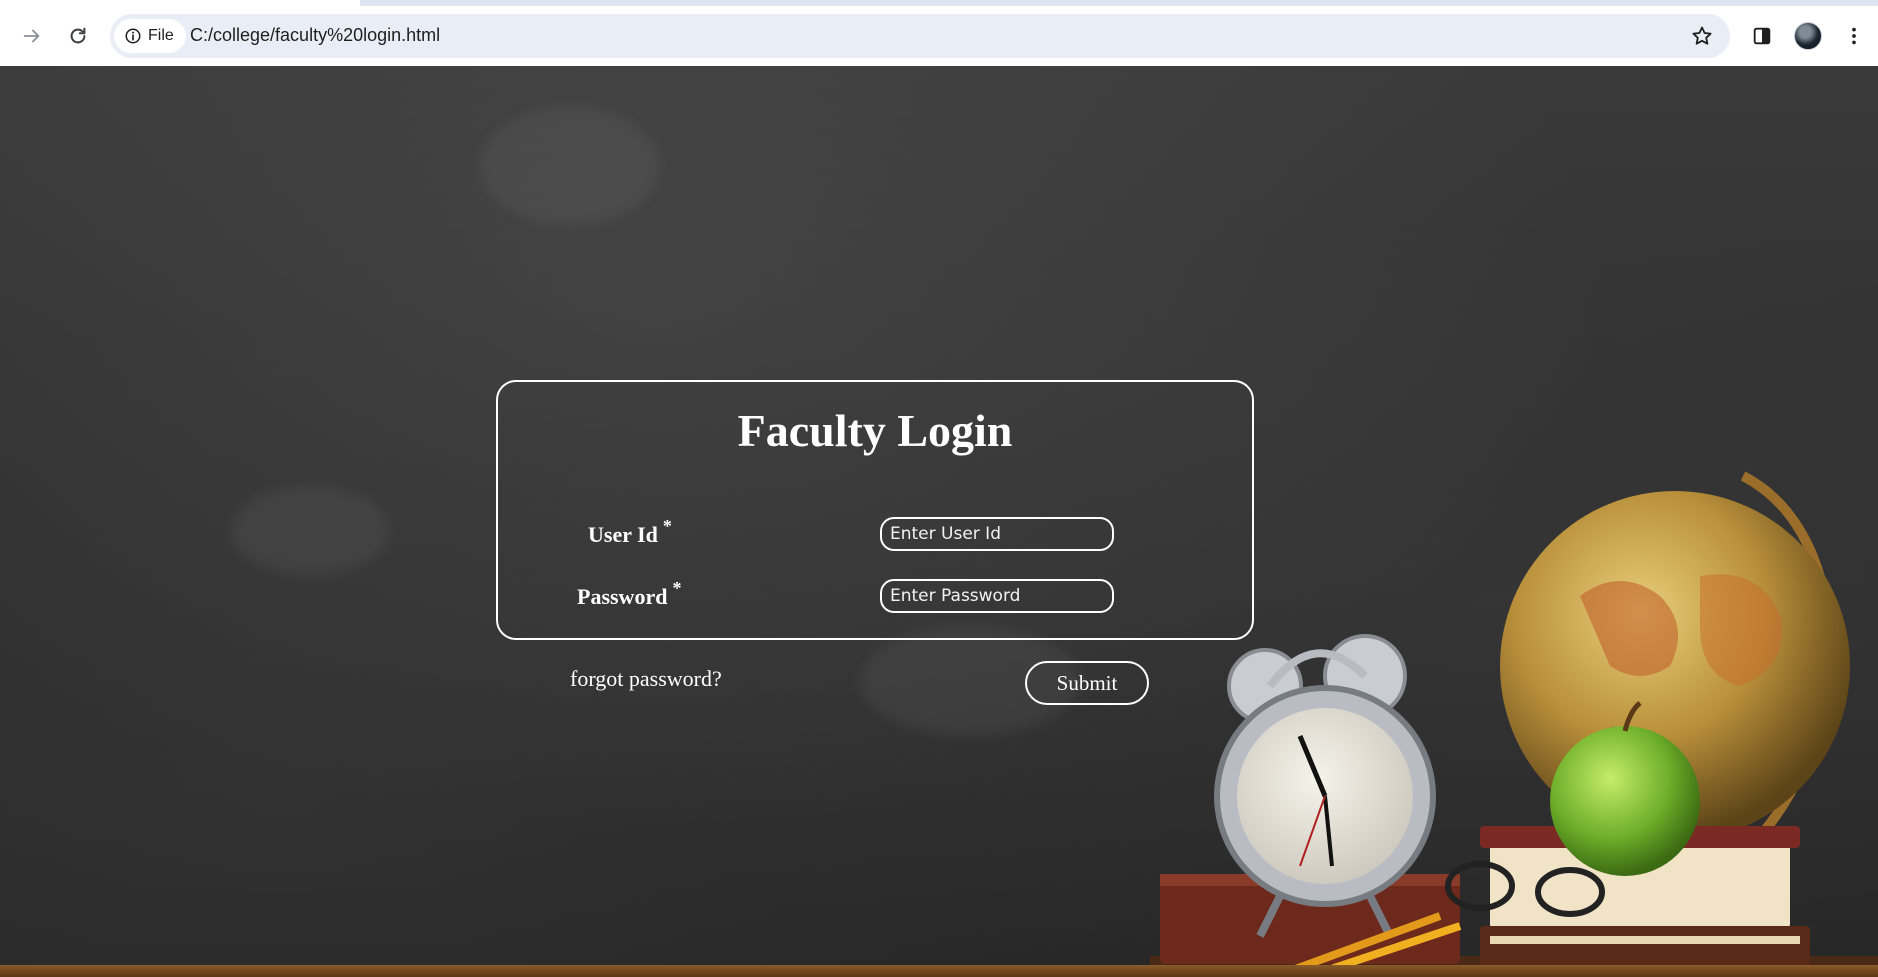  Describe the element at coordinates (133, 36) in the screenshot. I see `info-icon` at that location.